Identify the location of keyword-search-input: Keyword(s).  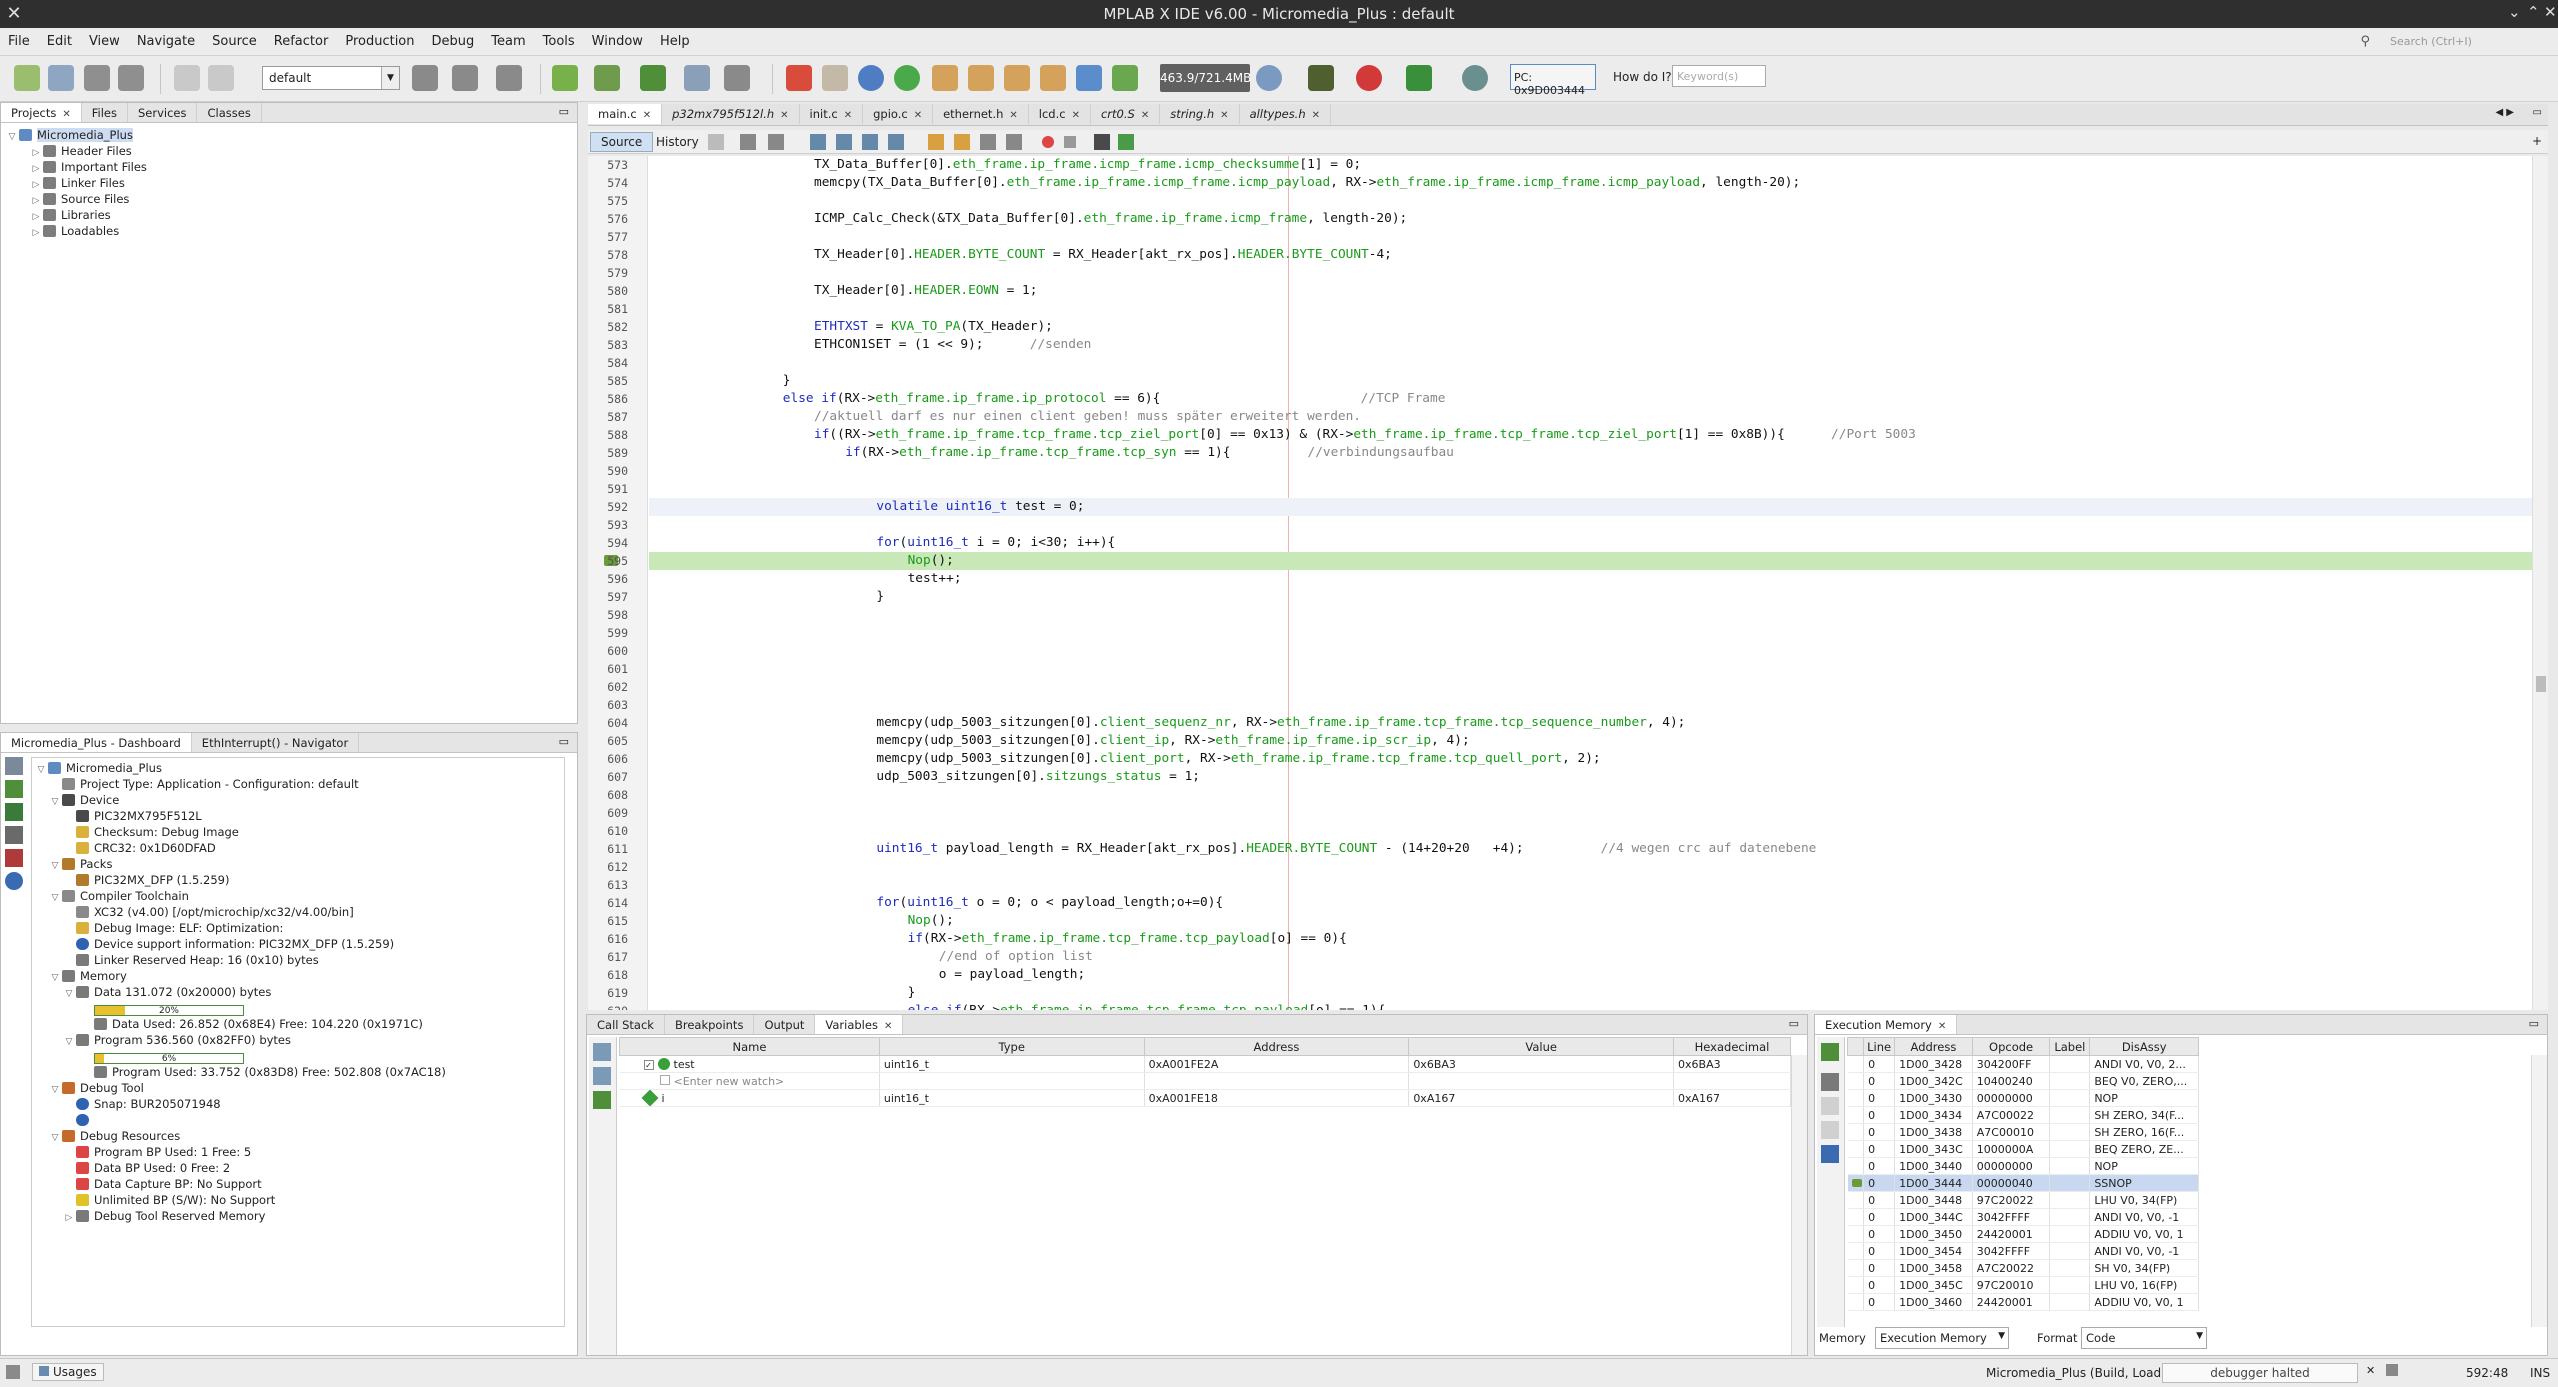
(1719, 76).